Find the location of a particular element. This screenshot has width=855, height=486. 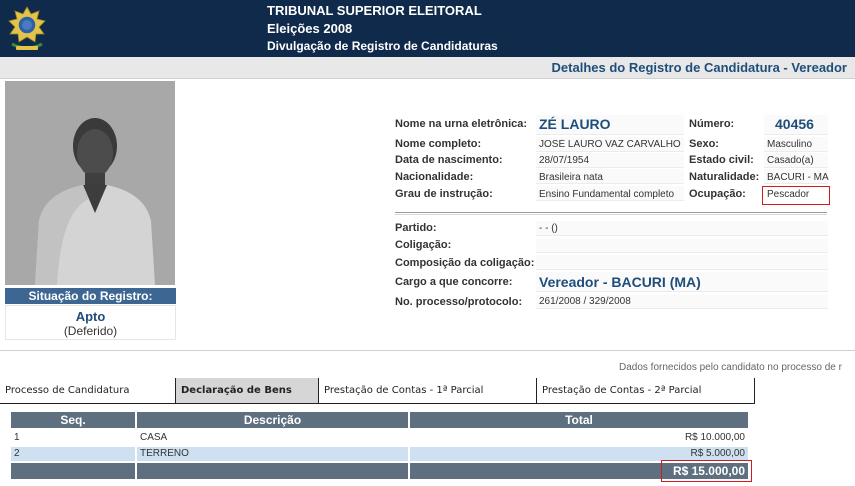

grau-value: Ensino Fundamental completo is located at coordinates (607, 194).